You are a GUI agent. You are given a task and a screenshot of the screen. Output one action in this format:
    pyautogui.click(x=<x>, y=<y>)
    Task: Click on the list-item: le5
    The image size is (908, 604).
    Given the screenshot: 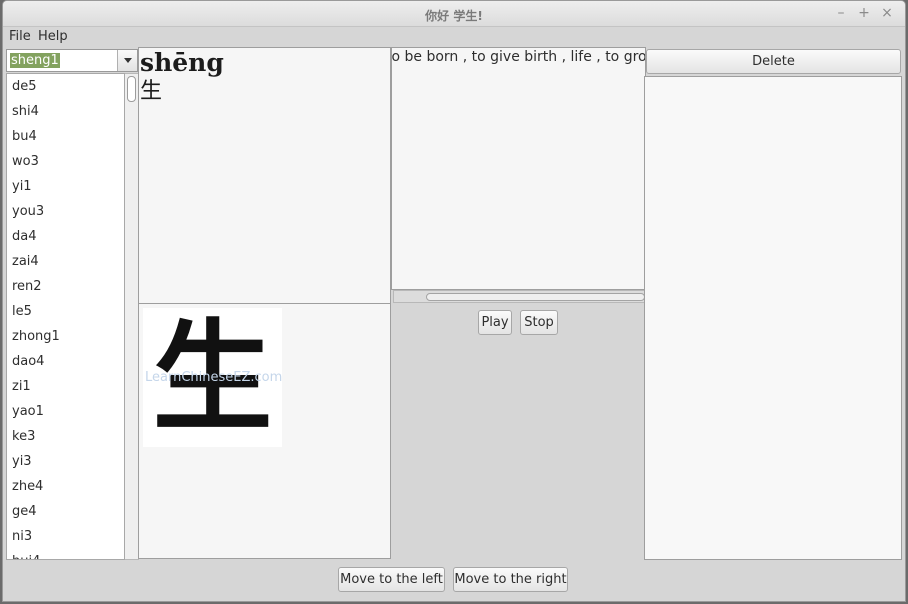 What is the action you would take?
    pyautogui.click(x=65, y=311)
    